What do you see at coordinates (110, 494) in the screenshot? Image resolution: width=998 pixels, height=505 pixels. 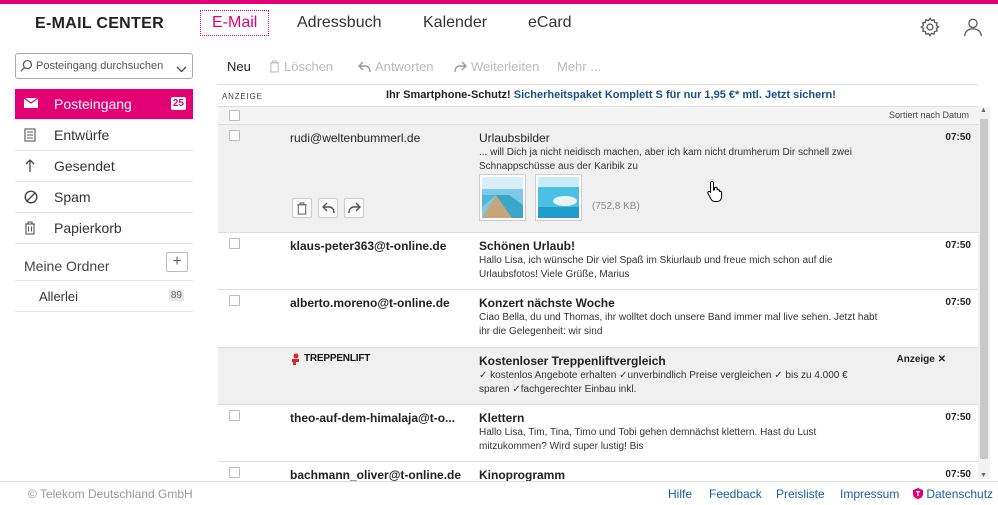 I see `copyright-text: © Telekom Deutschland GmbH` at bounding box center [110, 494].